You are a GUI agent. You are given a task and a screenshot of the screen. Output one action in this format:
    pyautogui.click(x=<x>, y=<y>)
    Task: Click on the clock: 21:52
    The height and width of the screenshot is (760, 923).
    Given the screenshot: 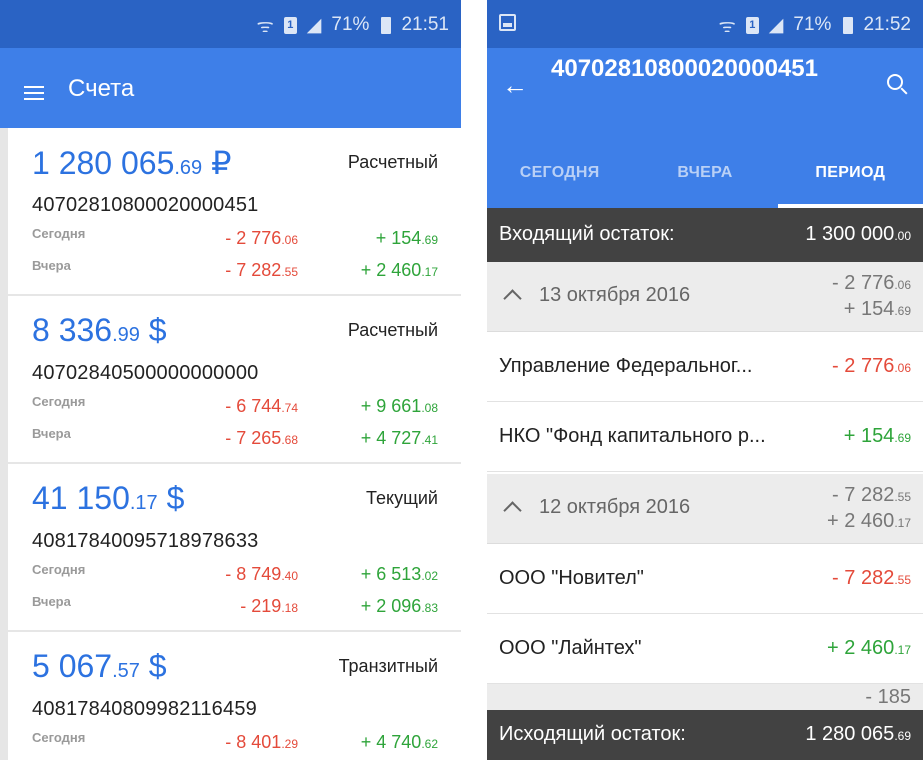 What is the action you would take?
    pyautogui.click(x=887, y=24)
    